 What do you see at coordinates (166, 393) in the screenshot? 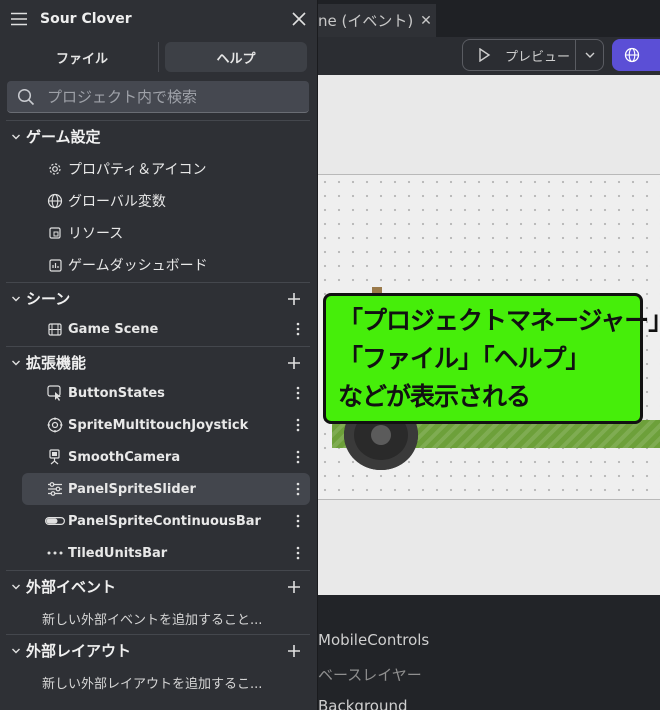
I see `item-extension: ButtonStates` at bounding box center [166, 393].